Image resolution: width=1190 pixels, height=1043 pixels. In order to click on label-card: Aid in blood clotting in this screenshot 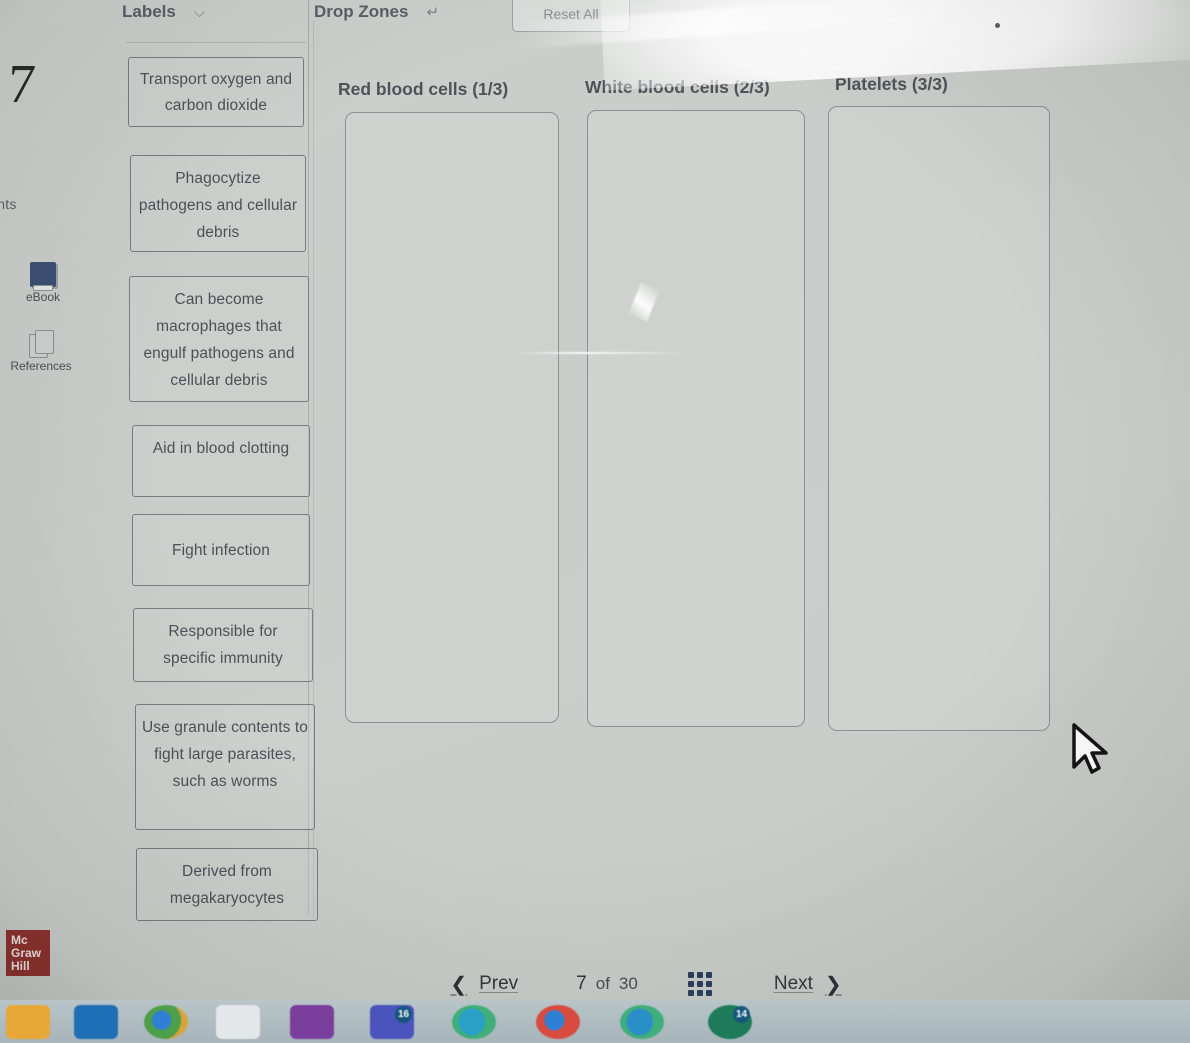, I will do `click(221, 461)`.